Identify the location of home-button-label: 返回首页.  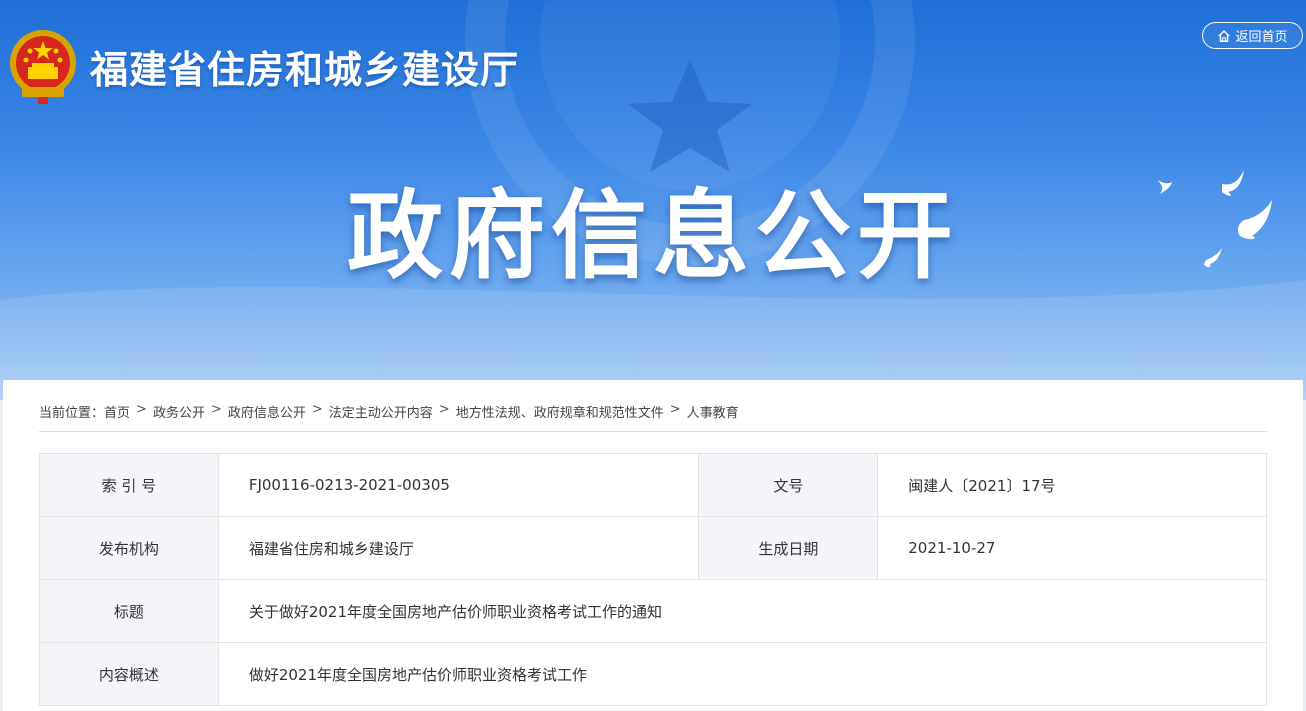
(1261, 37).